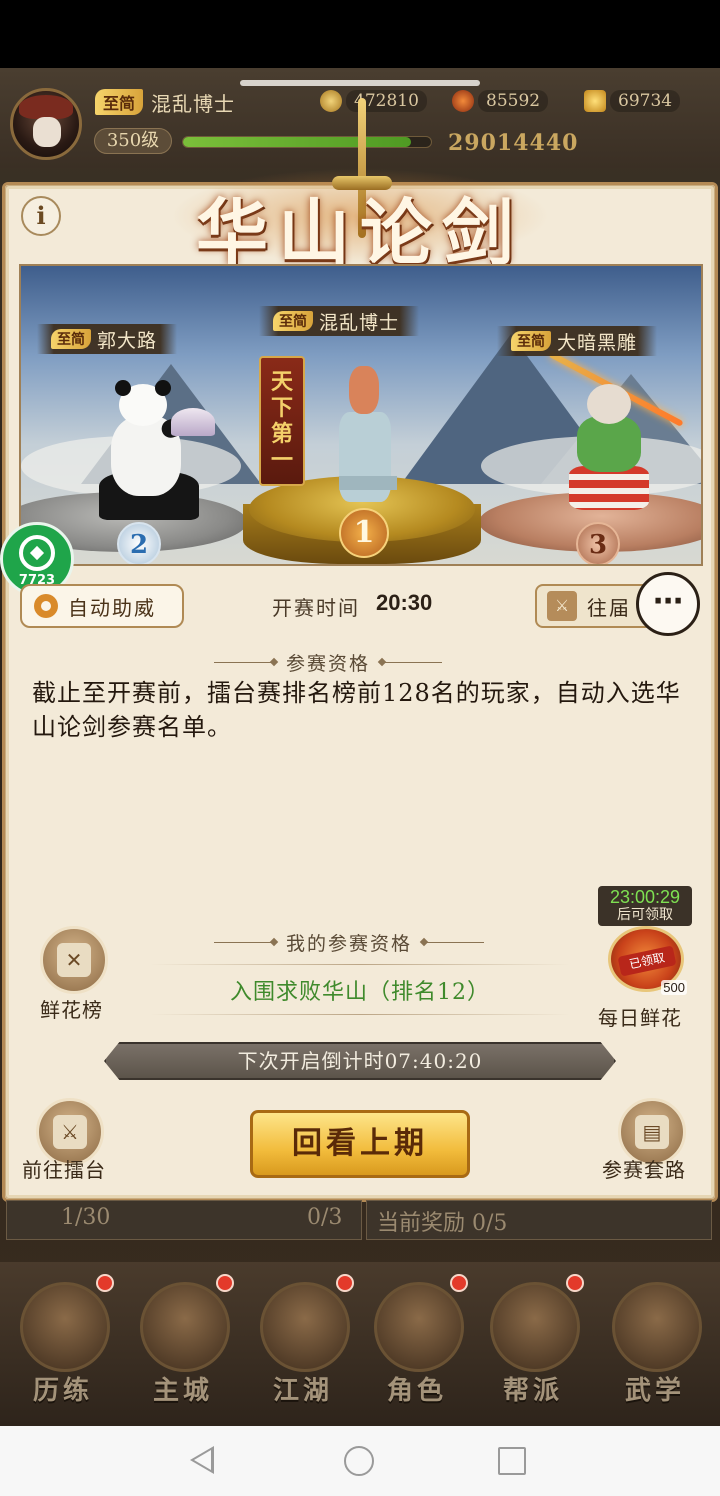  Describe the element at coordinates (281, 408) in the screenshot. I see `flag-char: 下` at that location.